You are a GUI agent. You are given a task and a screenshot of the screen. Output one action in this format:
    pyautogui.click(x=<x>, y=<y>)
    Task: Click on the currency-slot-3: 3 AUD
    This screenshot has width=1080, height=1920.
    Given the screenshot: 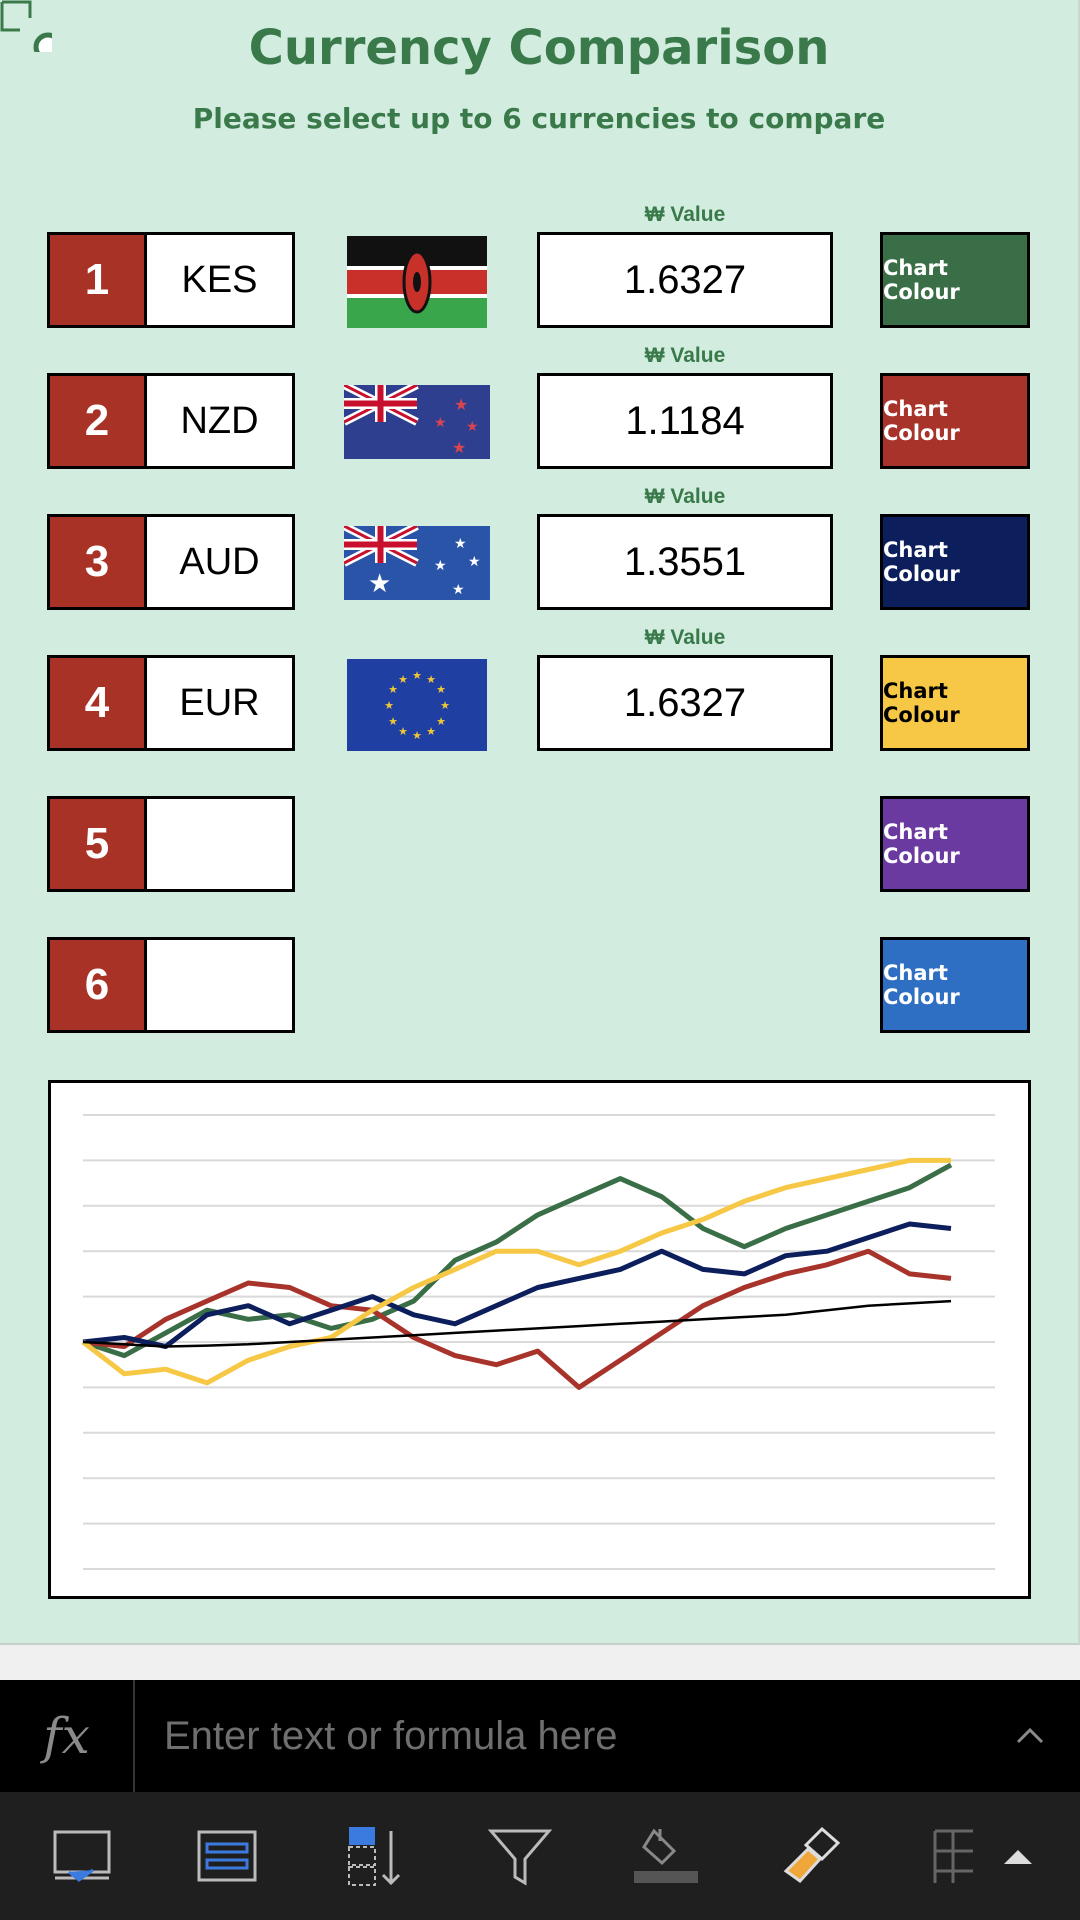 What is the action you would take?
    pyautogui.click(x=171, y=562)
    